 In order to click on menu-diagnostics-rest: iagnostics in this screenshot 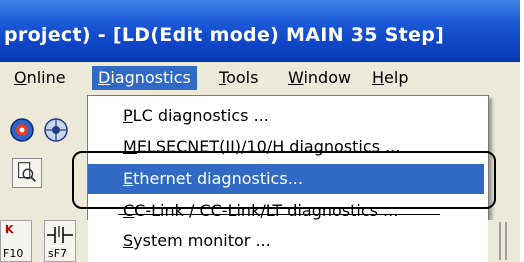, I will do `click(150, 77)`.